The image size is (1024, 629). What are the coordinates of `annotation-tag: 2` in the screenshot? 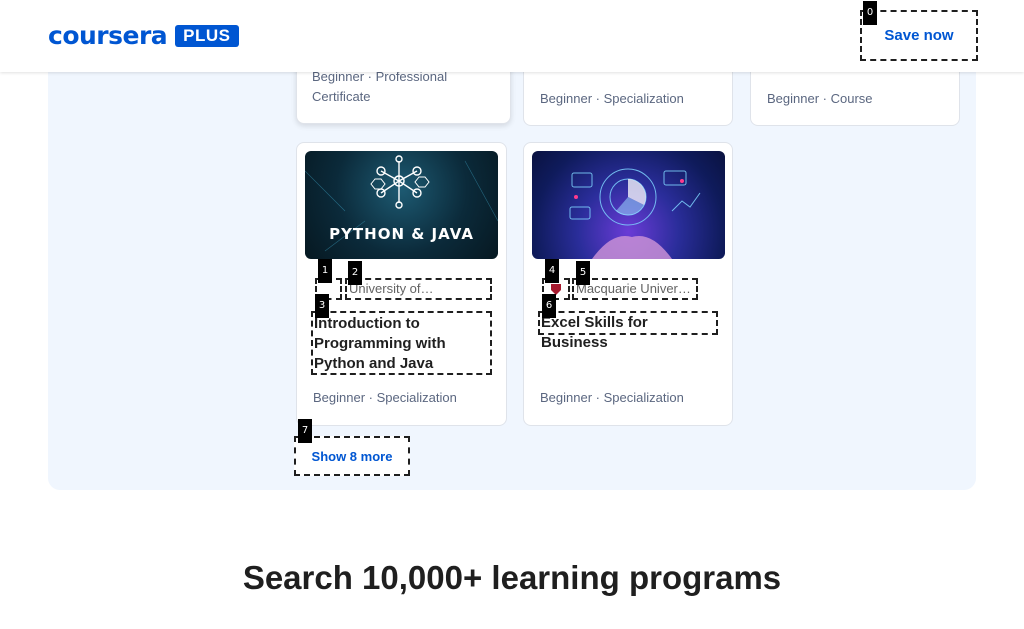 It's located at (355, 273).